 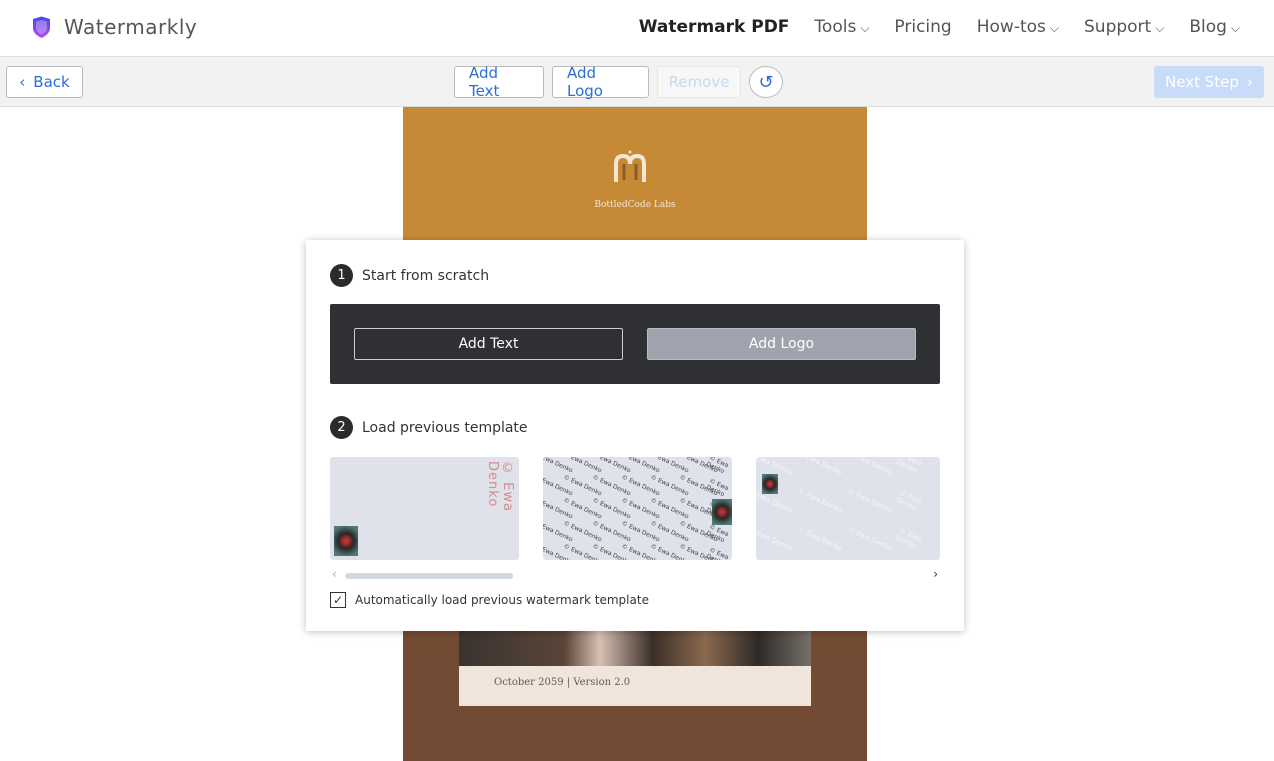 What do you see at coordinates (500, 486) in the screenshot?
I see `watermark-text: © Ewa Denko` at bounding box center [500, 486].